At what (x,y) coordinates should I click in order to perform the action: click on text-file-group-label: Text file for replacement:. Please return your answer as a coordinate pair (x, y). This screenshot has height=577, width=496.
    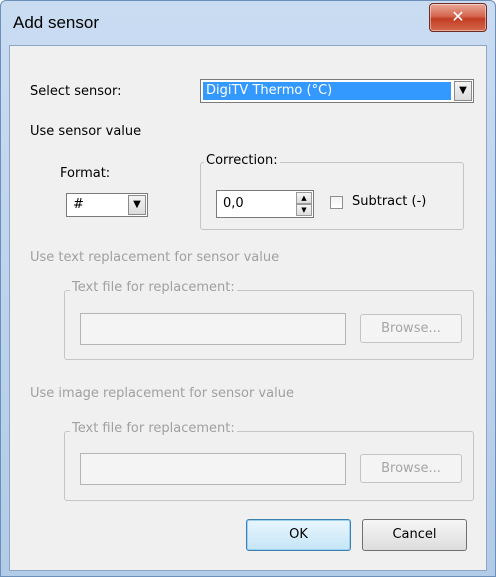
    Looking at the image, I should click on (153, 287).